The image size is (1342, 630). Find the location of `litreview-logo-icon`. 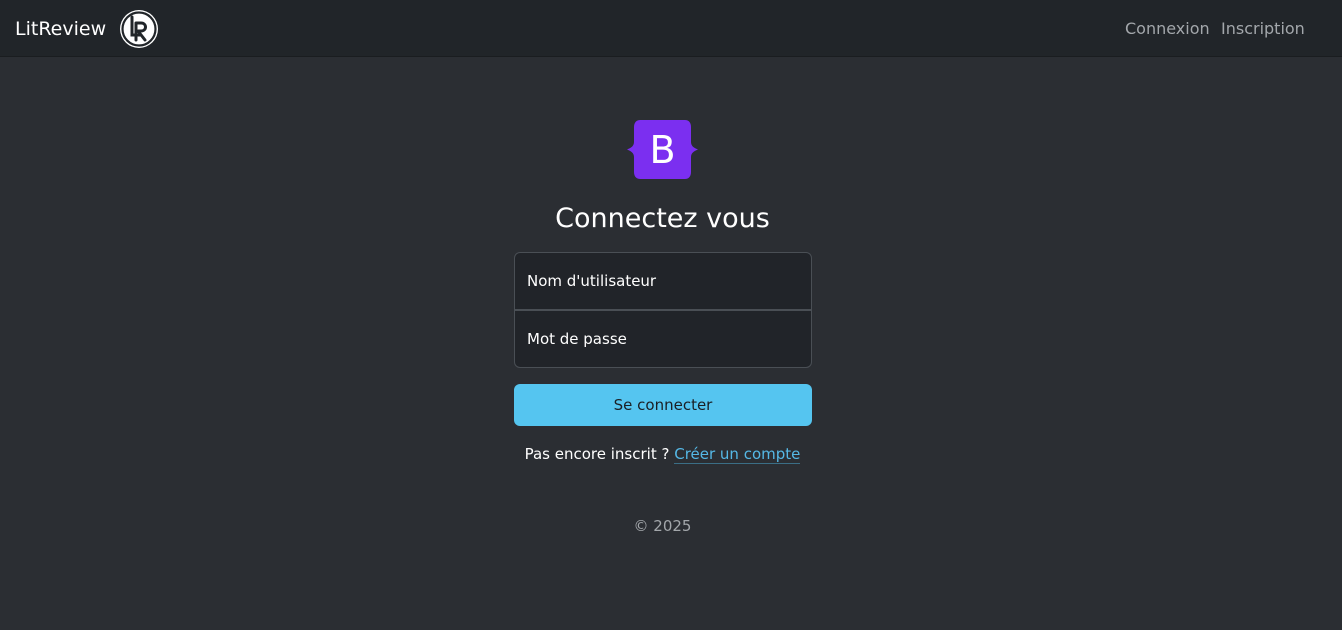

litreview-logo-icon is located at coordinates (139, 29).